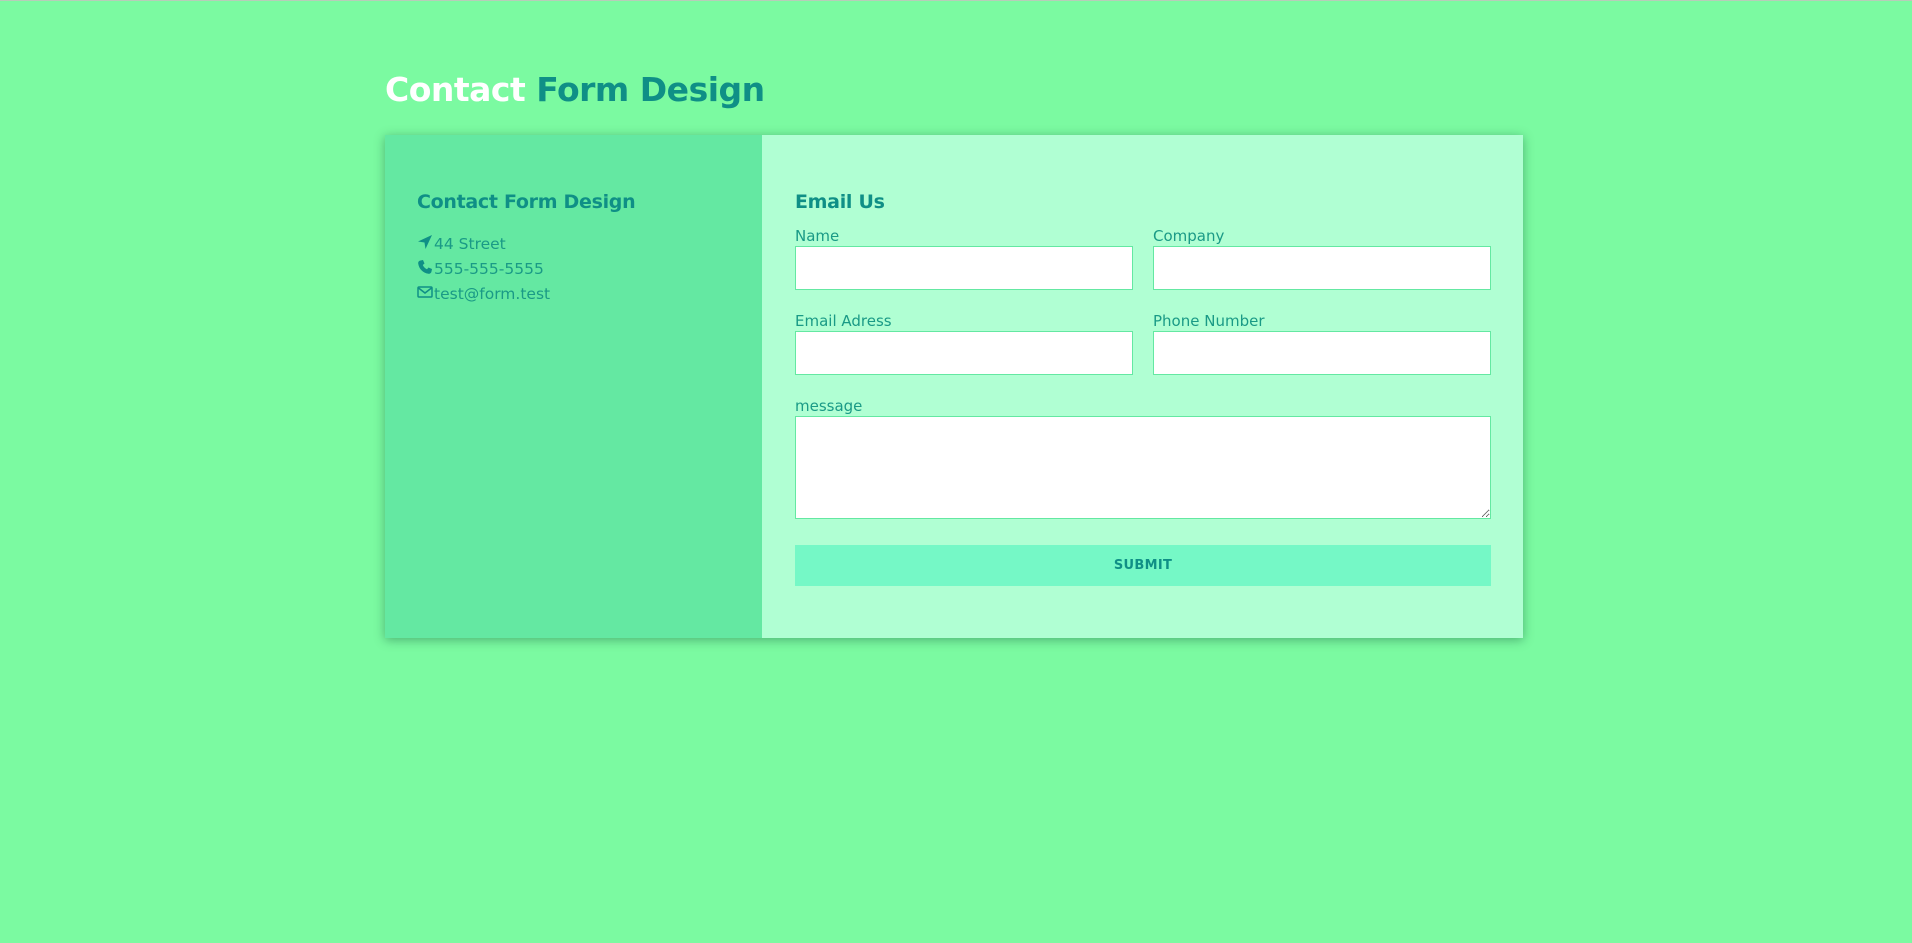 Image resolution: width=1912 pixels, height=943 pixels. What do you see at coordinates (573, 293) in the screenshot?
I see `info-item-email: test@form.test` at bounding box center [573, 293].